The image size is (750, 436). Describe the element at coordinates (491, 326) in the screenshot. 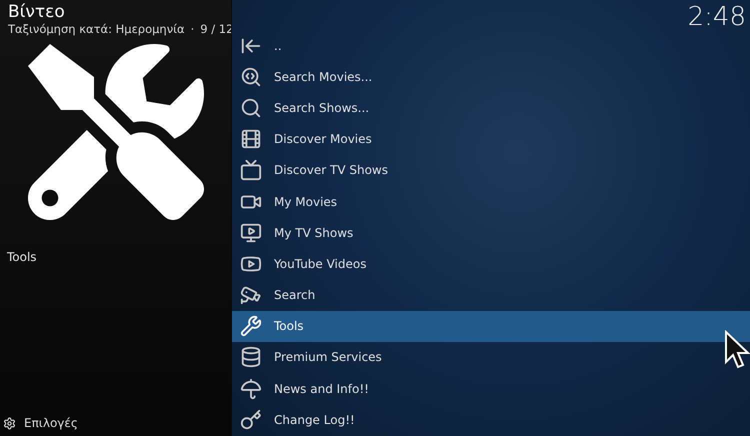

I see `list-item: Tools` at that location.